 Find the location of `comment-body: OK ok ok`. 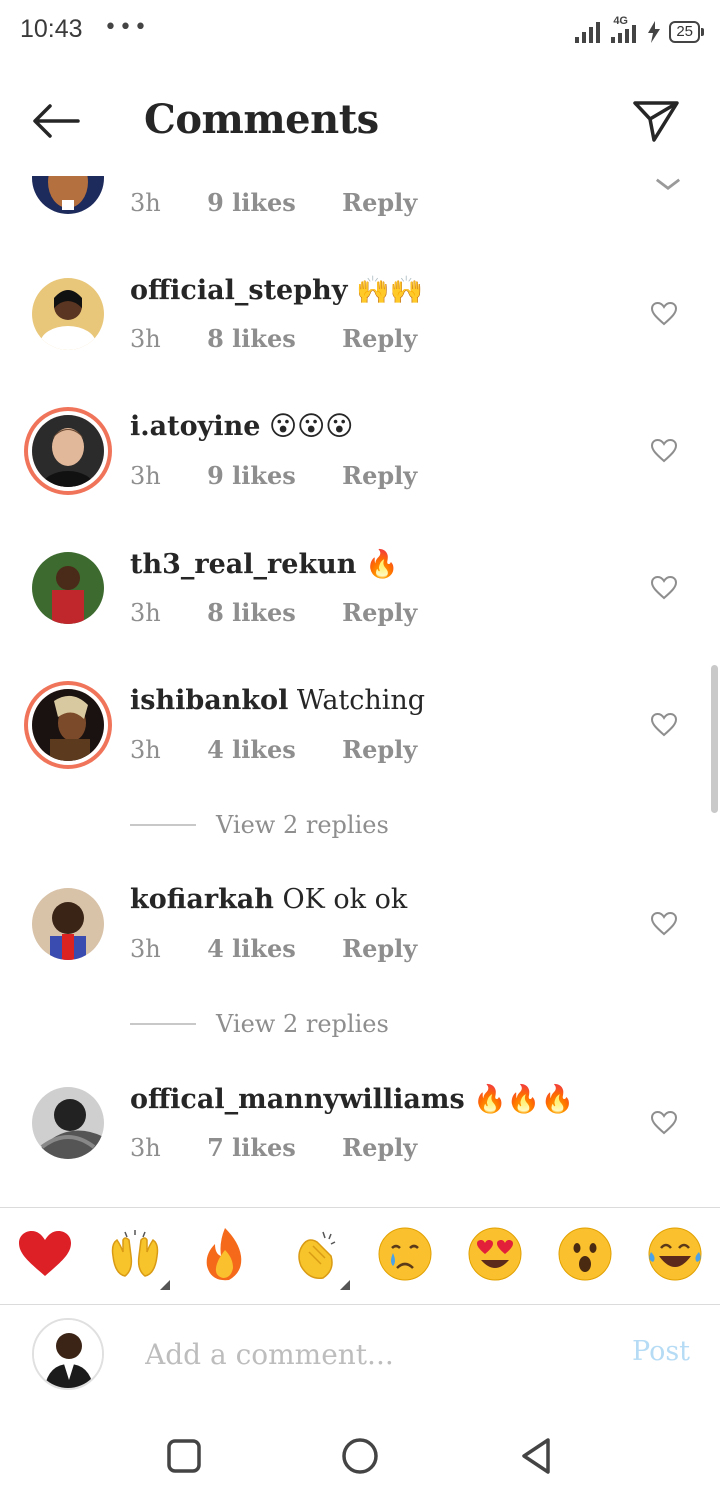

comment-body: OK ok ok is located at coordinates (345, 899).